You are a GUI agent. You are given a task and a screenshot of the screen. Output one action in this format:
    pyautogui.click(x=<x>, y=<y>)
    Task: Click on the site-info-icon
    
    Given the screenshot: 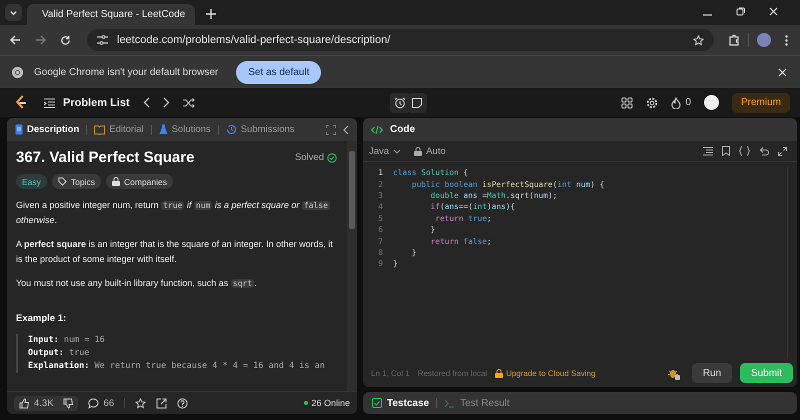 What is the action you would take?
    pyautogui.click(x=102, y=40)
    